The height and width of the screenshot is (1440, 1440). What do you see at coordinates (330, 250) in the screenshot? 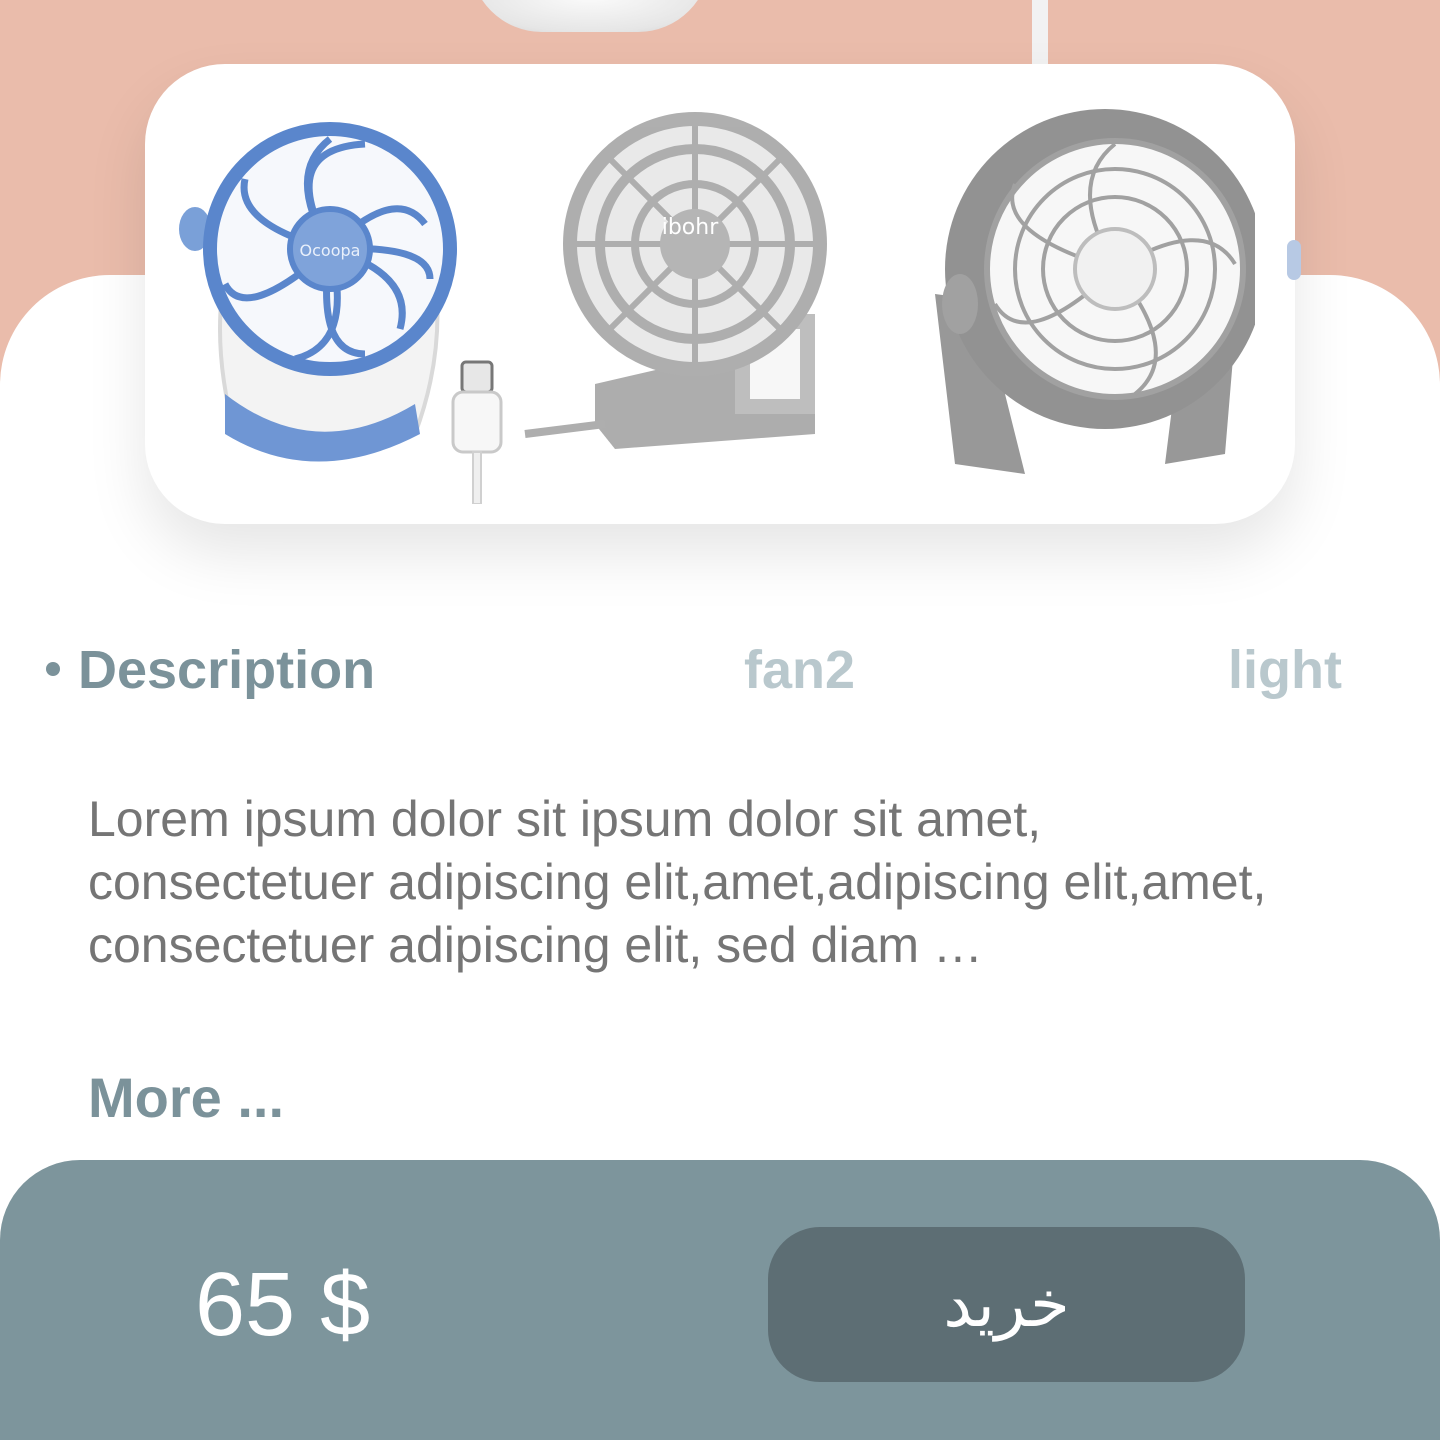
I see `svg-text: Ocoopa` at bounding box center [330, 250].